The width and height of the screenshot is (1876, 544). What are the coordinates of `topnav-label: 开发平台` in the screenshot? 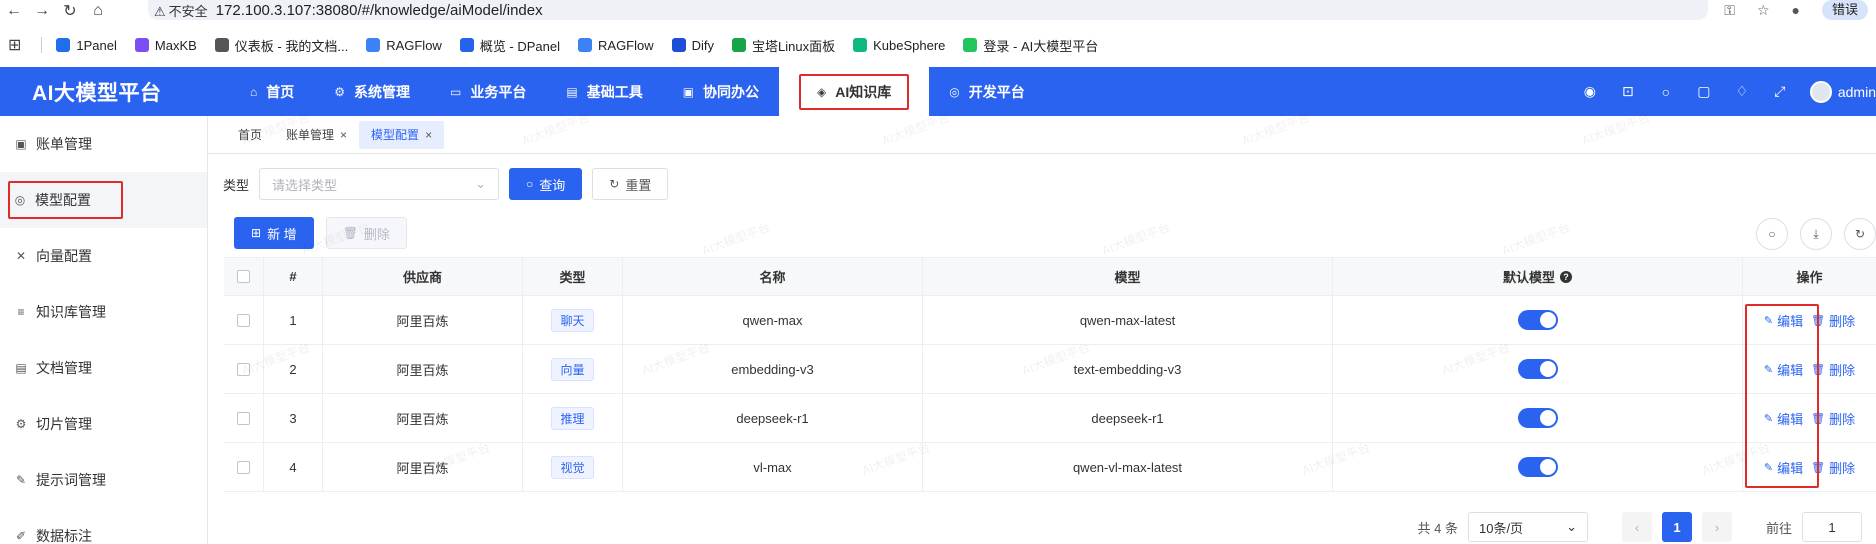 It's located at (996, 91).